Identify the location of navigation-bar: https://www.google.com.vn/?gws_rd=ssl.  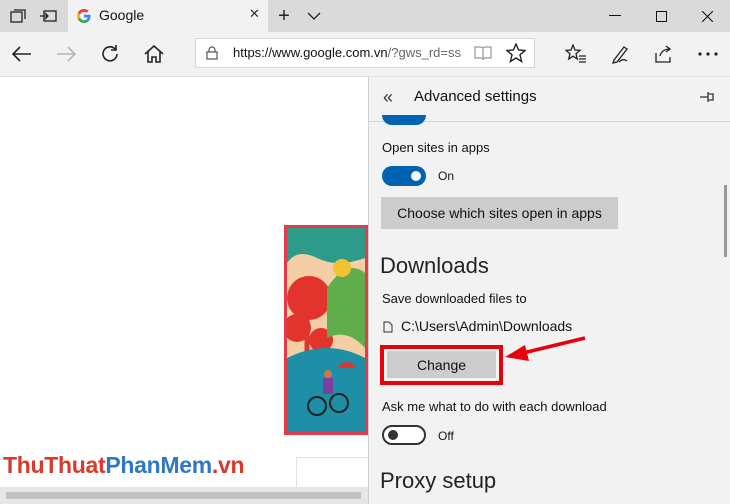
(365, 54).